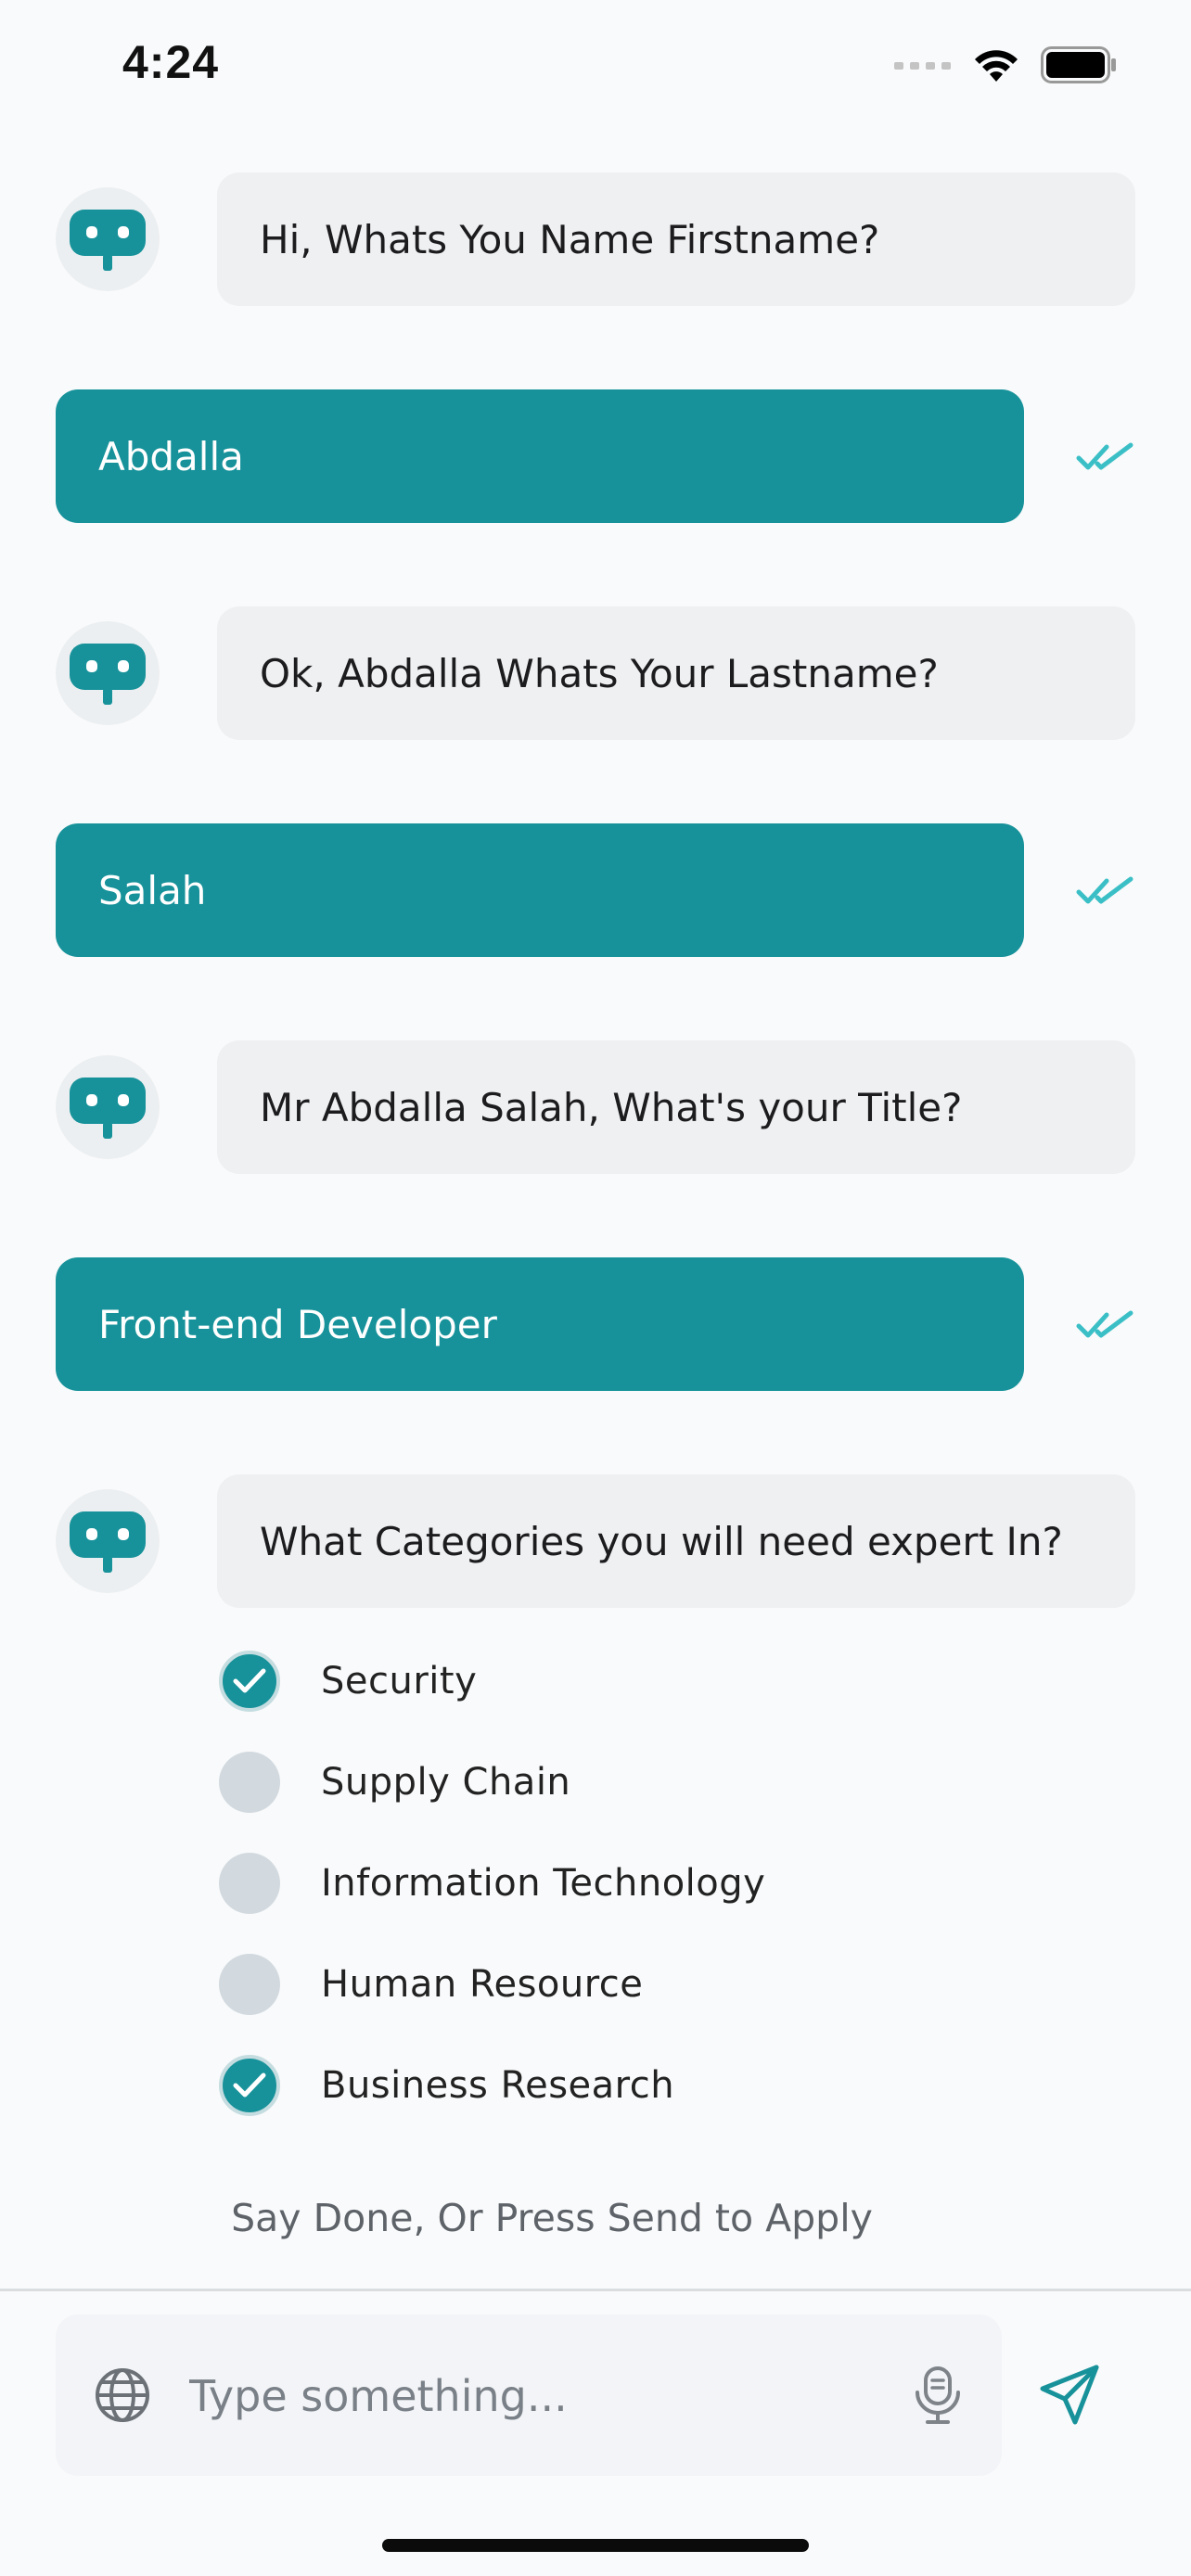  What do you see at coordinates (636, 1782) in the screenshot?
I see `option-supply-chain: Supply Chain` at bounding box center [636, 1782].